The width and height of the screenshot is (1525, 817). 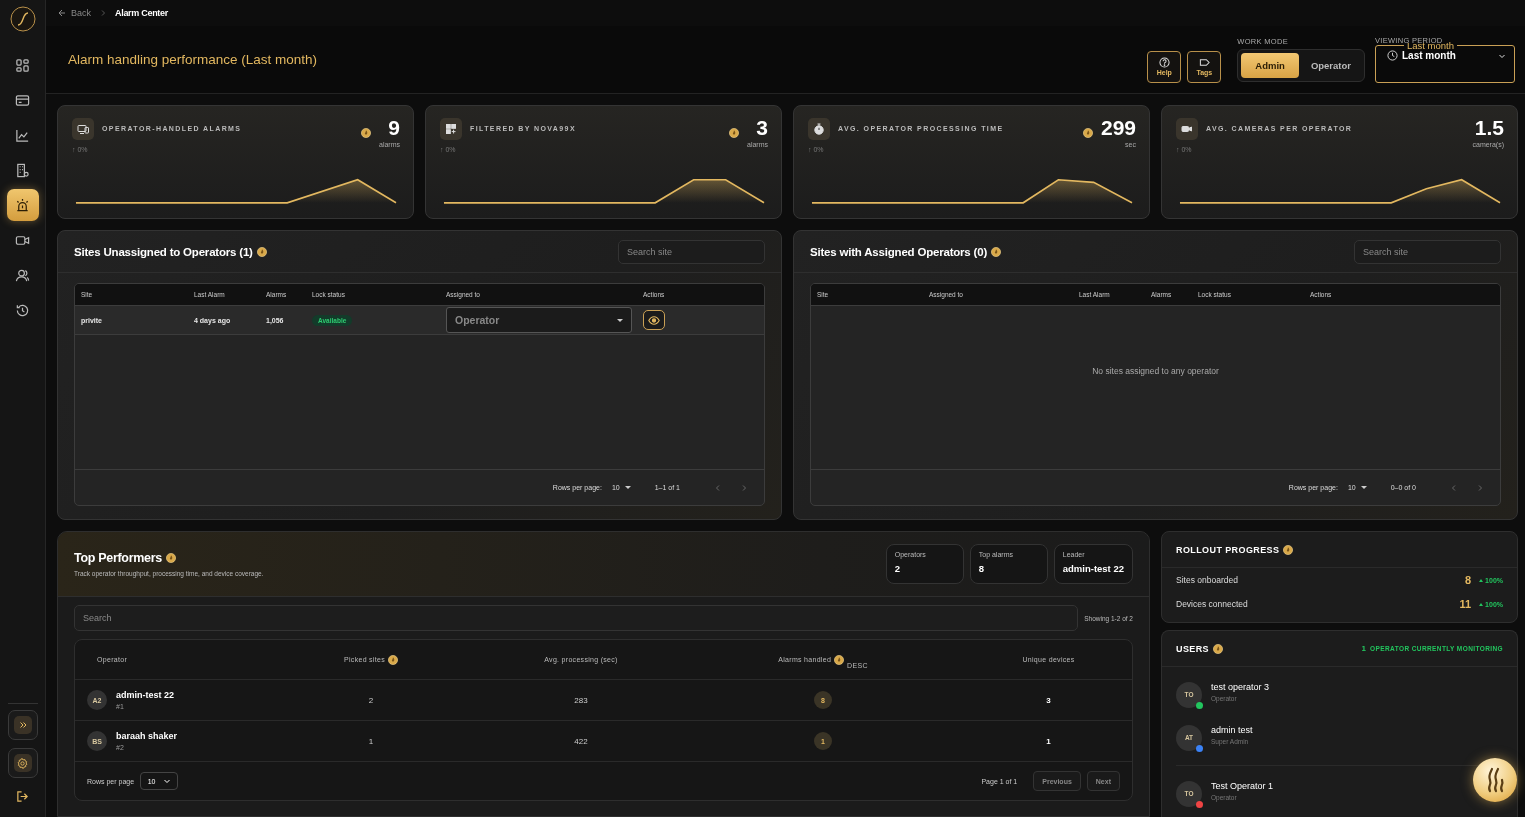 What do you see at coordinates (371, 700) in the screenshot?
I see `picked-sites-cell: 2` at bounding box center [371, 700].